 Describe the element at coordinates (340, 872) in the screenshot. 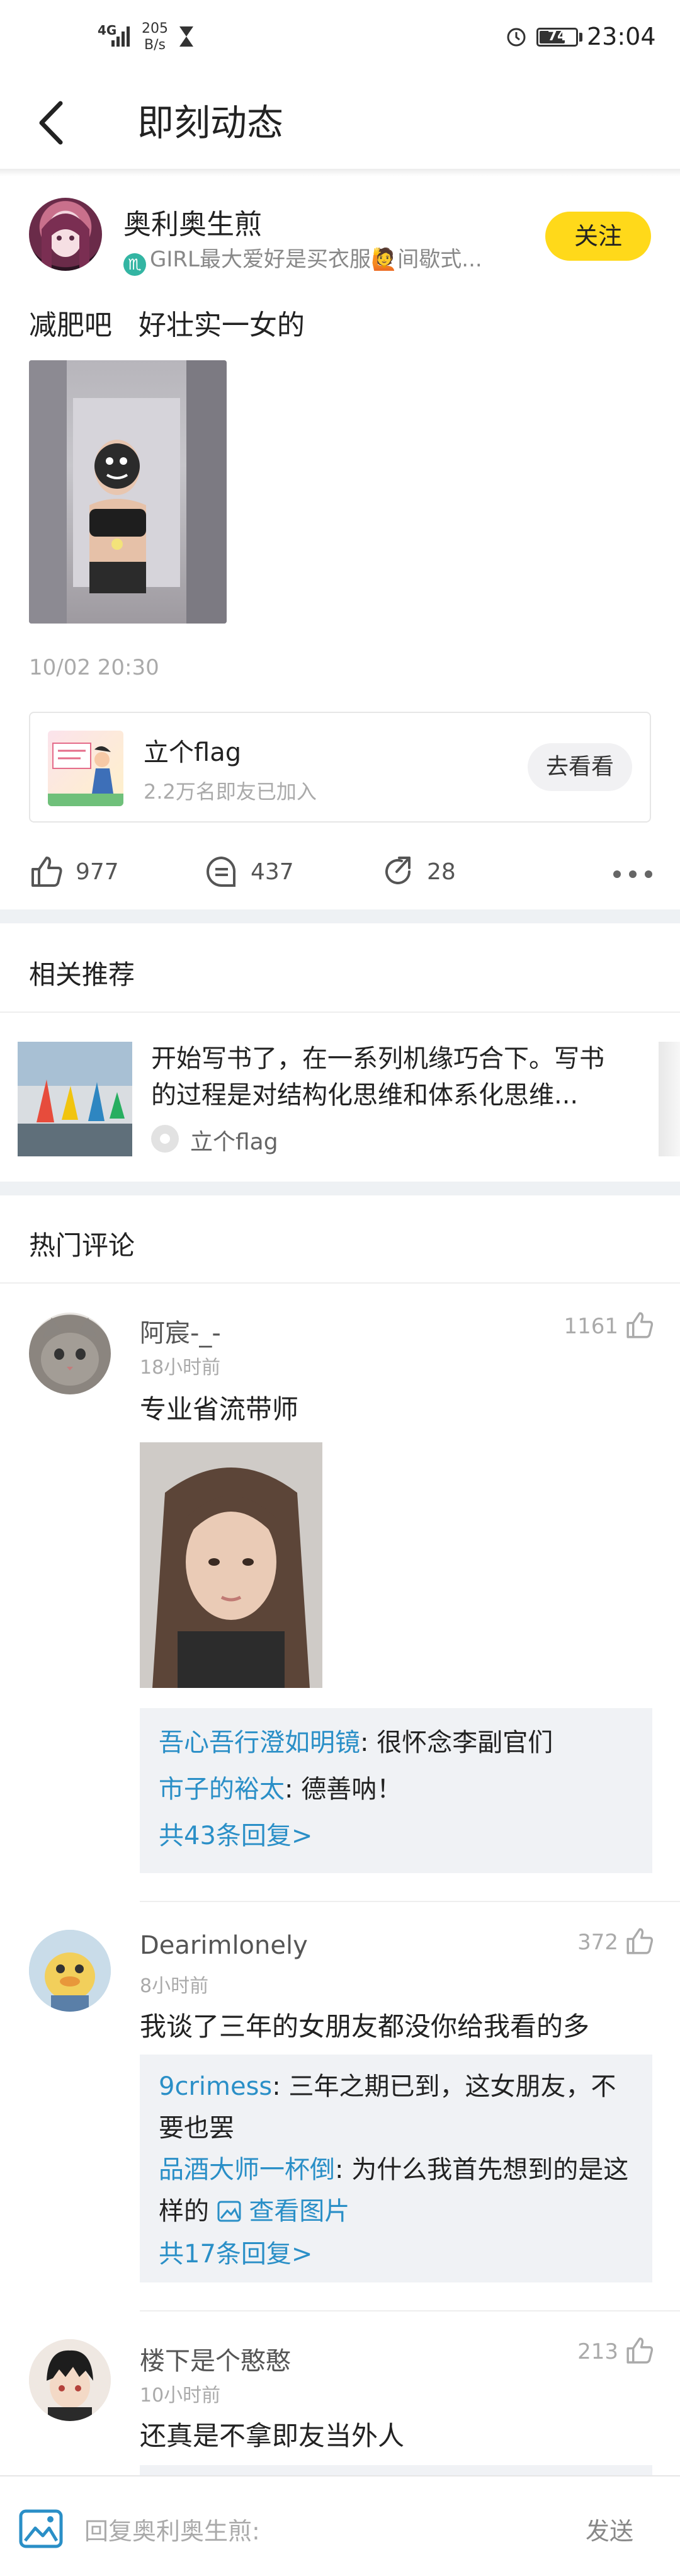

I see `post-actions: 977 437 28` at that location.